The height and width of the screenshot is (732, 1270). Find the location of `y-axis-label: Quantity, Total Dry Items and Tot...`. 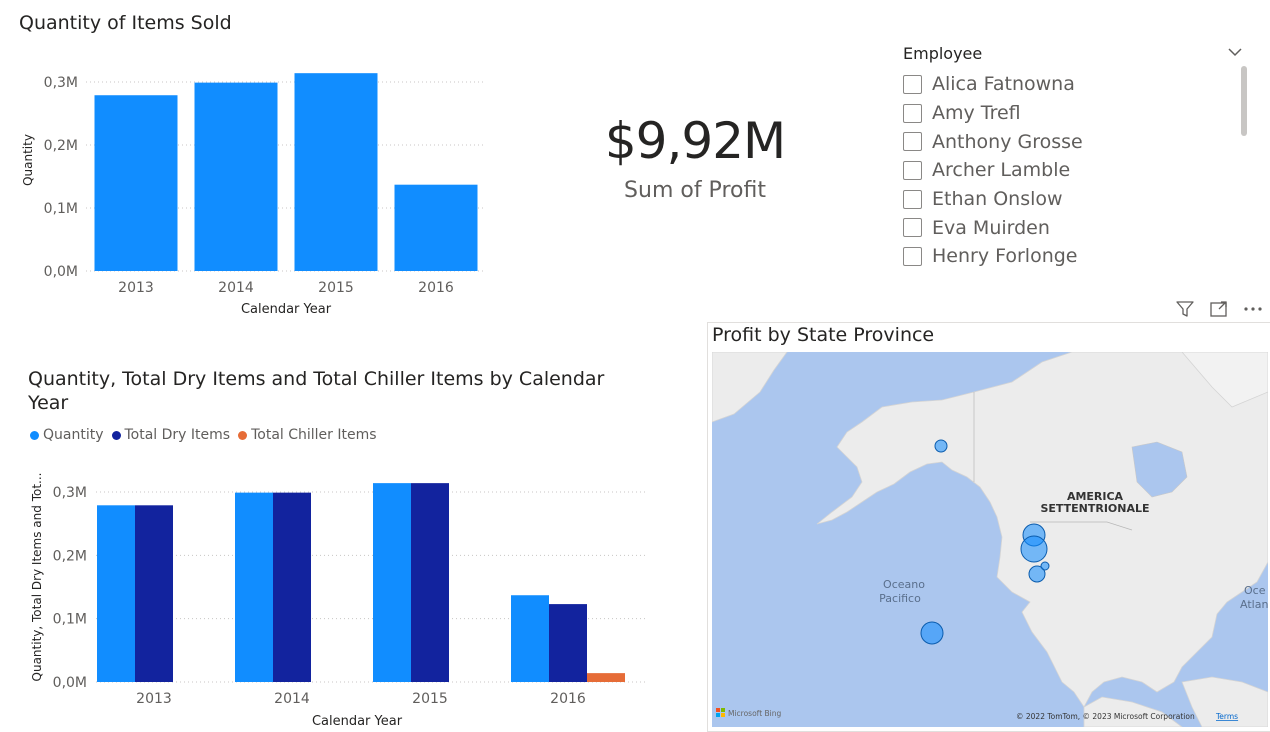

y-axis-label: Quantity, Total Dry Items and Tot... is located at coordinates (37, 577).